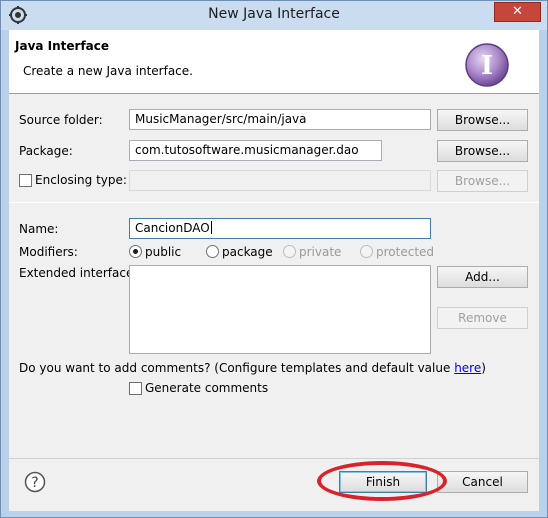  I want to click on header-description: Create a new Java interface., so click(108, 71).